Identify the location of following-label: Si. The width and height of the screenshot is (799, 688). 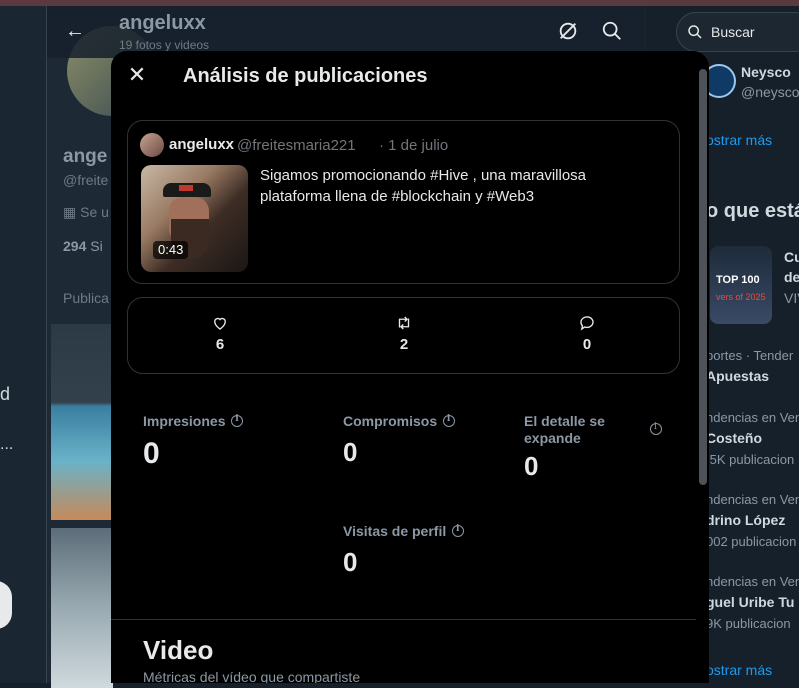
(96, 246).